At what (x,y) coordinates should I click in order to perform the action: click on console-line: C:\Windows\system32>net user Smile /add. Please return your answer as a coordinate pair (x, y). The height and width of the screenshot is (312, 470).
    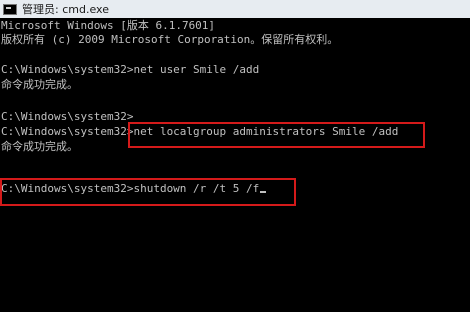
    Looking at the image, I should click on (130, 69).